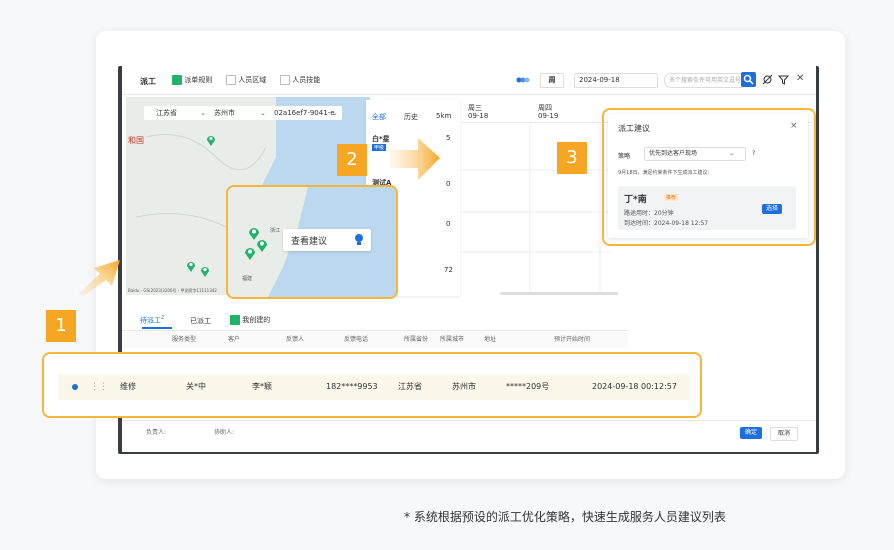  Describe the element at coordinates (156, 432) in the screenshot. I see `owner-label: 负责人:` at that location.